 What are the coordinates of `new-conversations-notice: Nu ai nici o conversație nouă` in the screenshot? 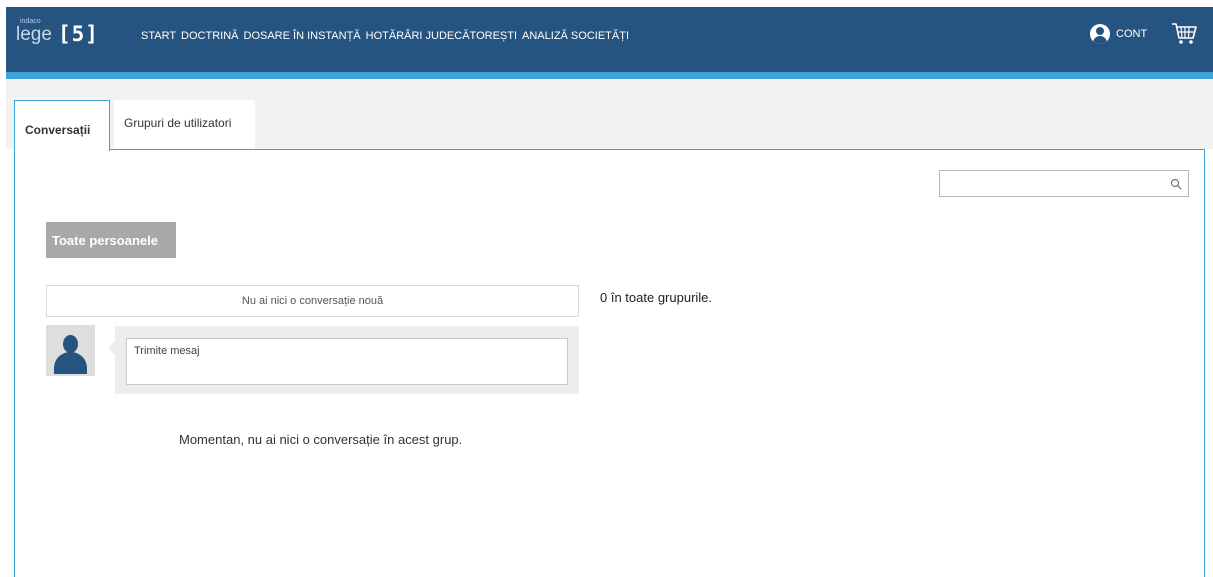 It's located at (312, 301).